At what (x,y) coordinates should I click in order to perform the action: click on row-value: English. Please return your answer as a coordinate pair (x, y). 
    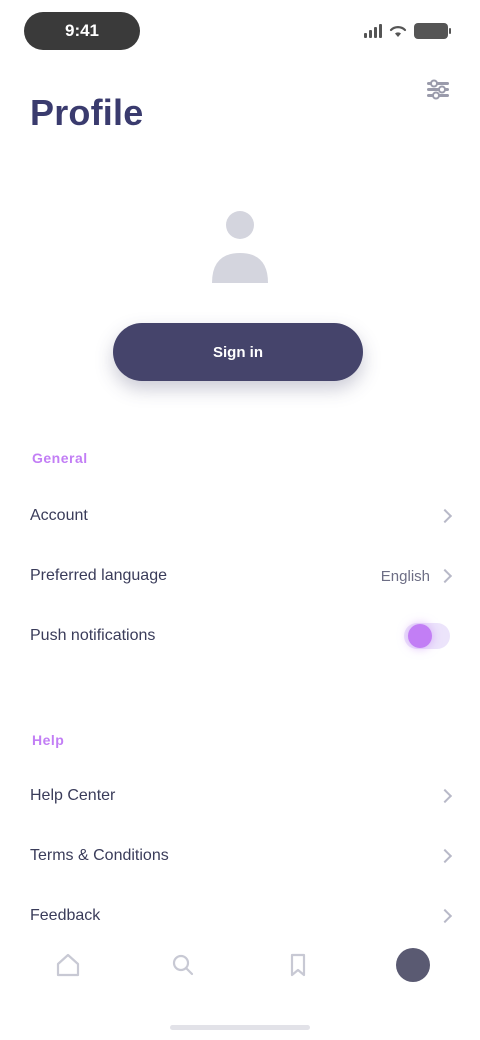
    Looking at the image, I should click on (416, 576).